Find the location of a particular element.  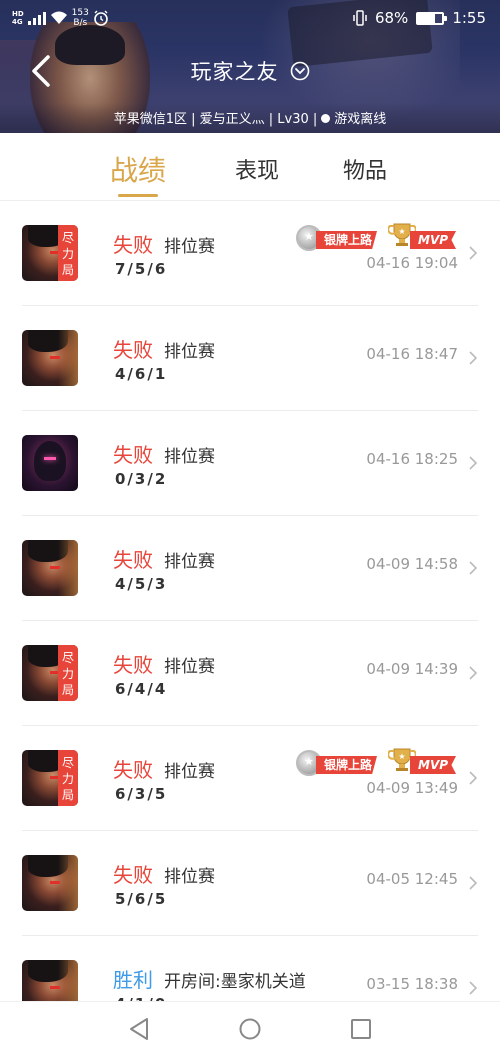

match-row: 失败 排位赛 4/5/3 04-09 14:58 is located at coordinates (250, 568).